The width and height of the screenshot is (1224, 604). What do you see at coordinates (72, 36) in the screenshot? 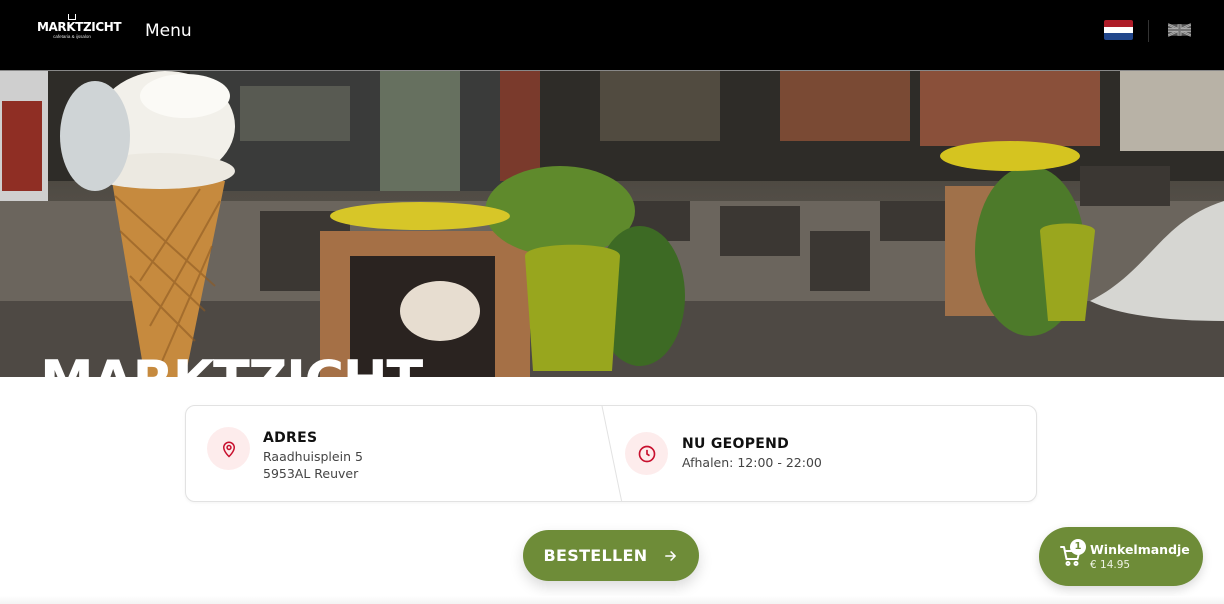
I see `logo-tagline: cafetaria & ijssalon` at bounding box center [72, 36].